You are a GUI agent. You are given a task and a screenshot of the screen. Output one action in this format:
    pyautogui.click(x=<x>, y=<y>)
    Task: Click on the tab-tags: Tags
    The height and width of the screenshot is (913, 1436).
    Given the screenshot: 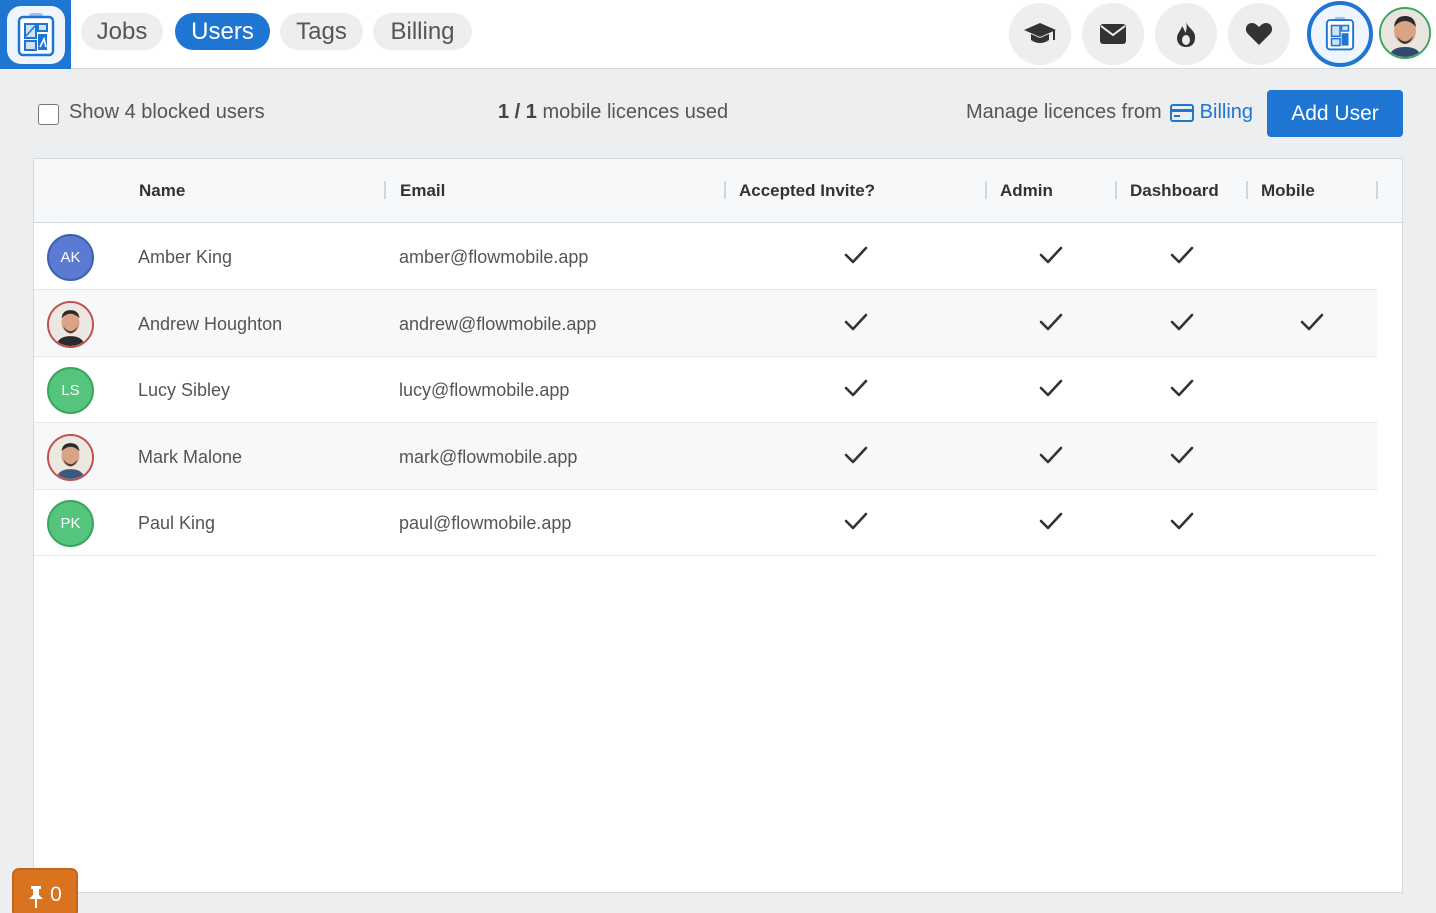 What is the action you would take?
    pyautogui.click(x=321, y=31)
    